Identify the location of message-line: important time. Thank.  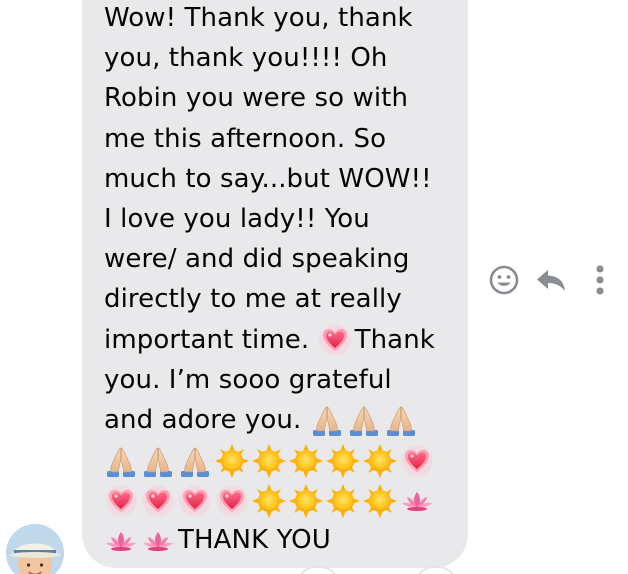
(280, 340).